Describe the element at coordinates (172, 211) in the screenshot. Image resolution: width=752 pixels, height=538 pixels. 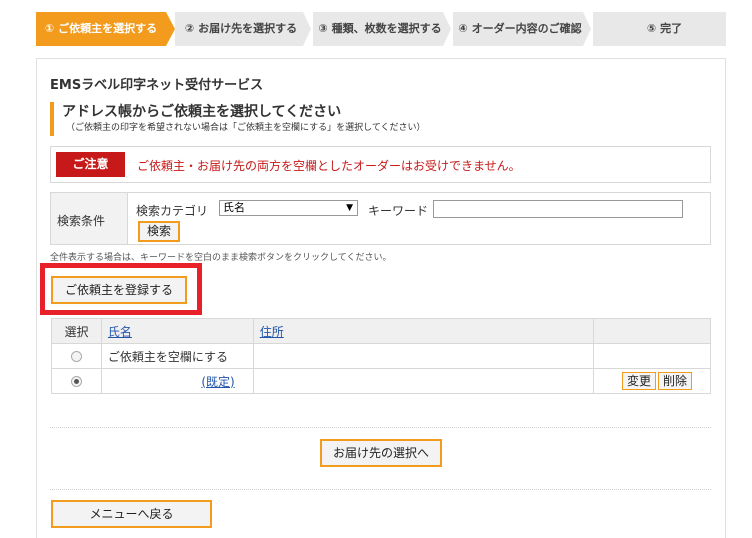
I see `search-category-label: 検索カテゴリ` at that location.